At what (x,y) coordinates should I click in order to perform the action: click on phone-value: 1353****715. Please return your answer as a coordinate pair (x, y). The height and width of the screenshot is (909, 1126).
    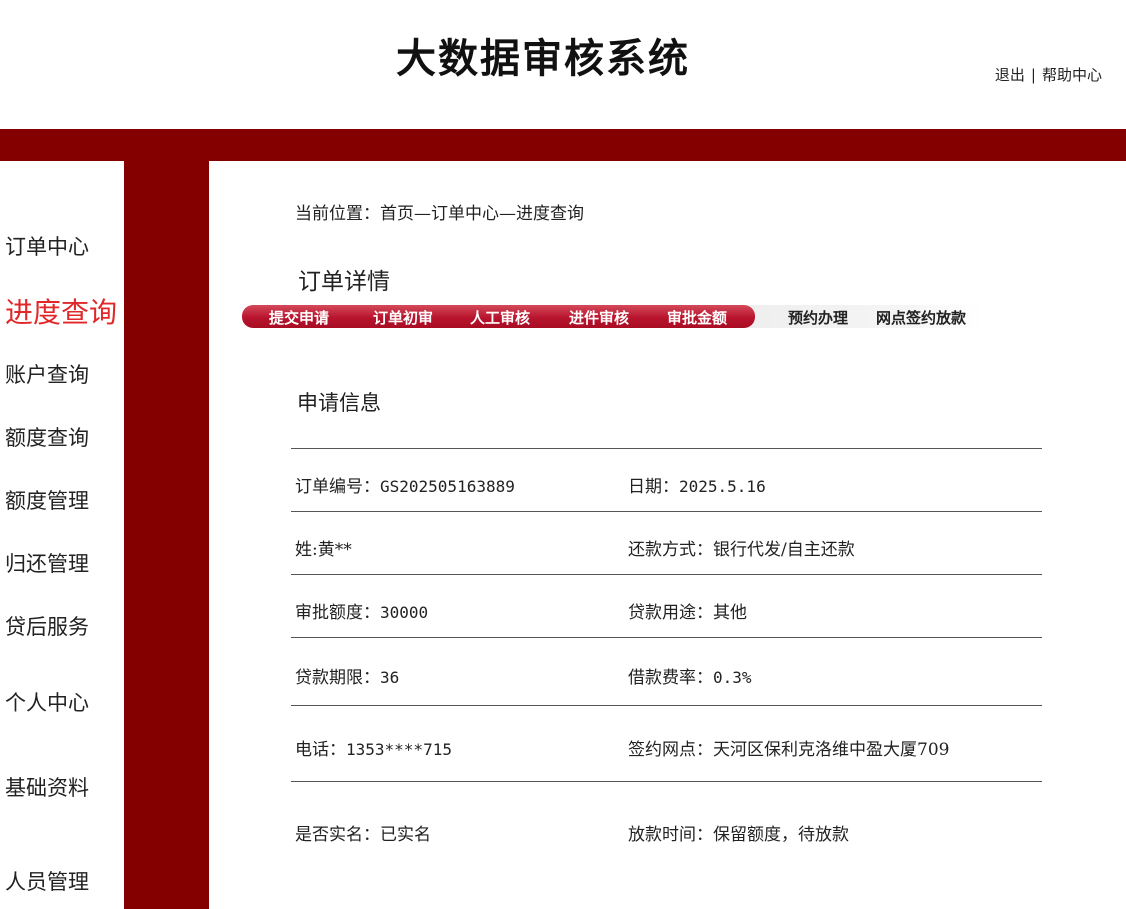
    Looking at the image, I should click on (399, 749).